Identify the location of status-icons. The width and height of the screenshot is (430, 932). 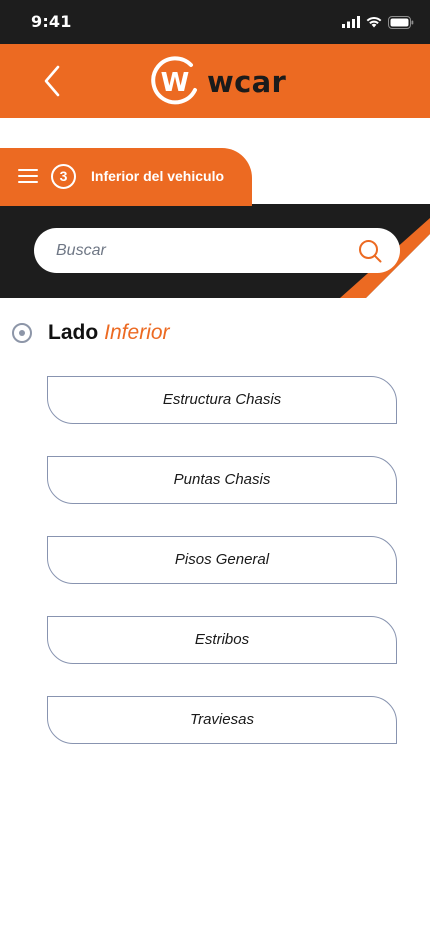
(378, 22).